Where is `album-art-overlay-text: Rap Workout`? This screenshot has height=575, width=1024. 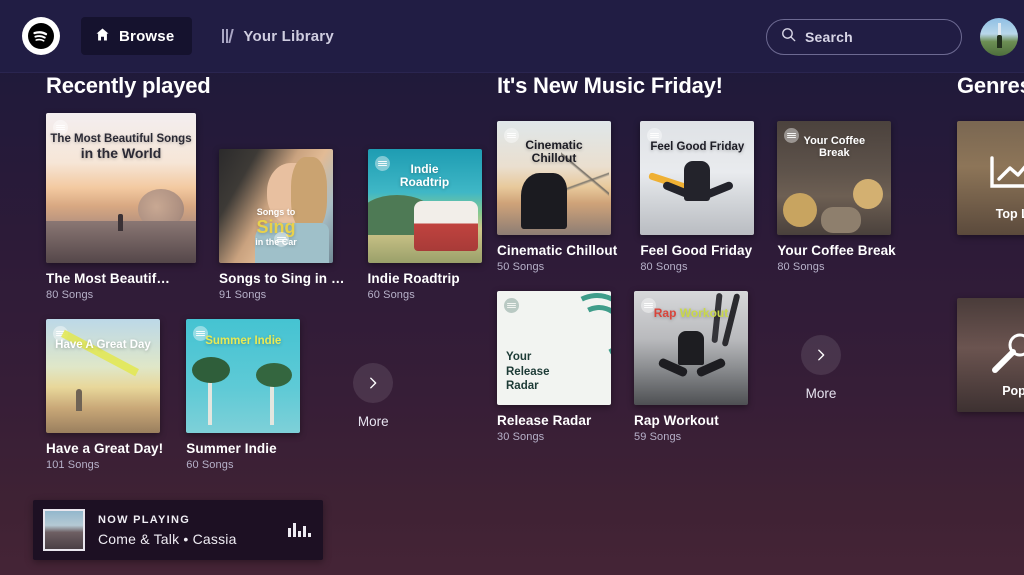
album-art-overlay-text: Rap Workout is located at coordinates (691, 313).